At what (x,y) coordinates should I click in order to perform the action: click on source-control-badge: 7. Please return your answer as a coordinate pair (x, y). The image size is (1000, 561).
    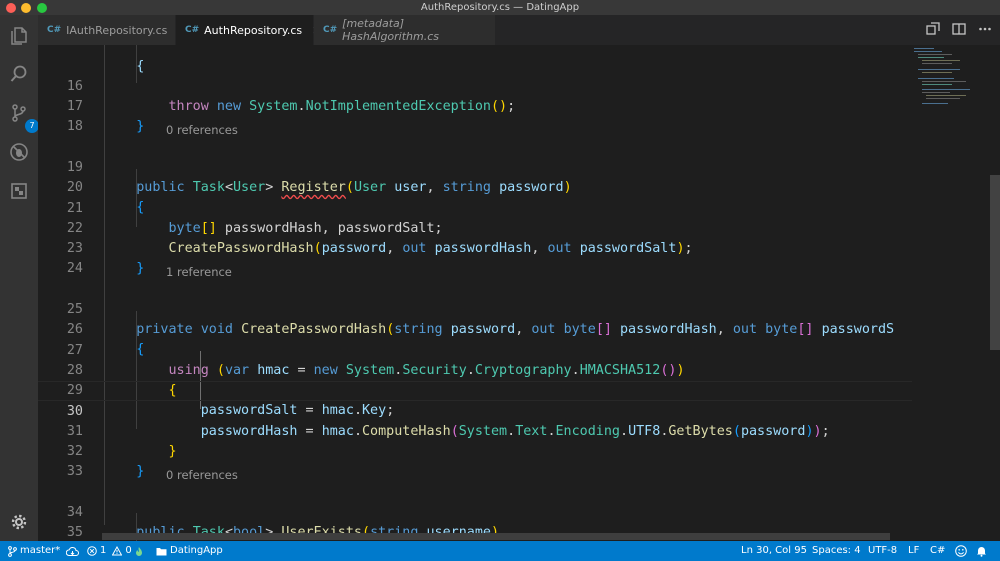
    Looking at the image, I should click on (32, 126).